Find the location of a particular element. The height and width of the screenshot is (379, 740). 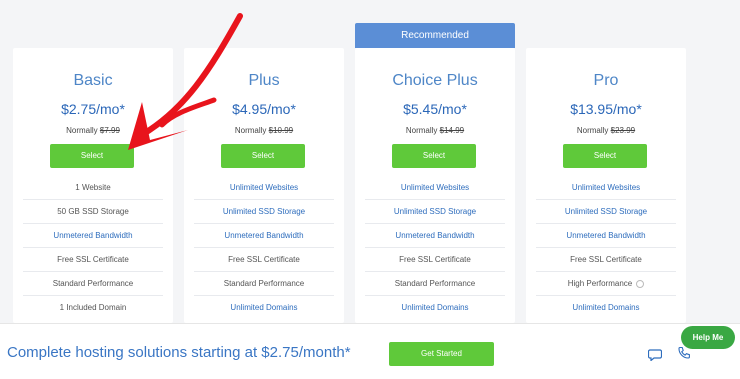

help-me-button: Help Me is located at coordinates (708, 337).